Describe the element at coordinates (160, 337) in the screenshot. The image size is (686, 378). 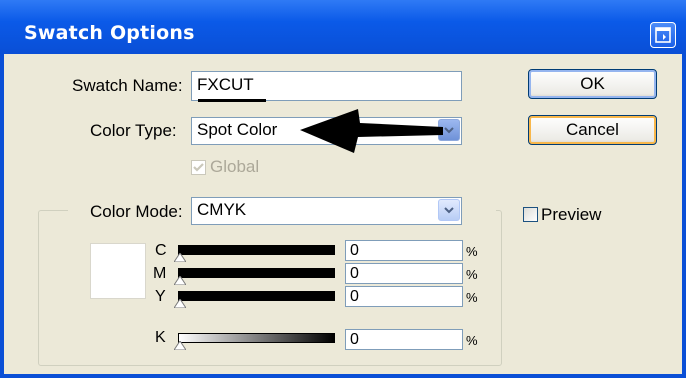
I see `channel-label-k: K` at that location.